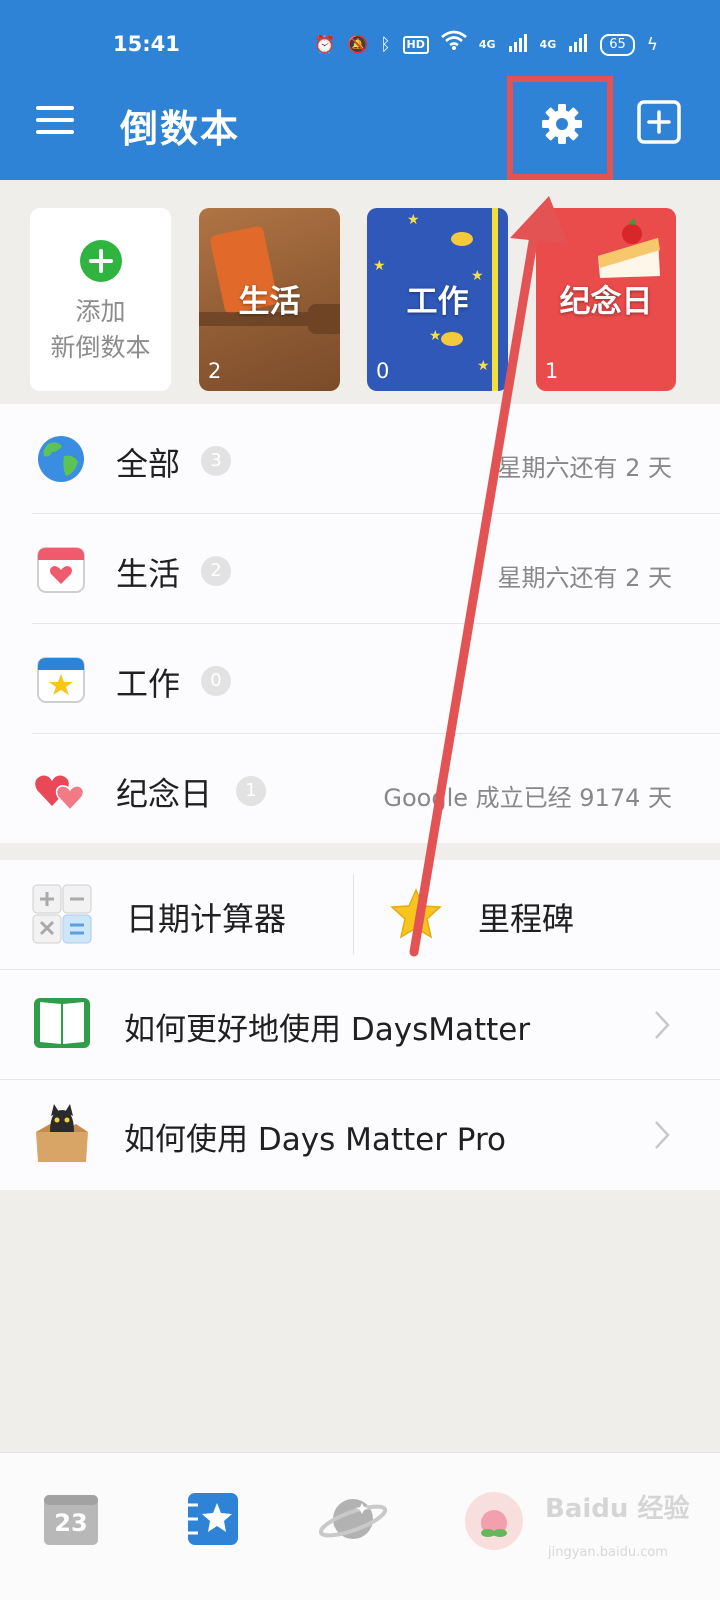  I want to click on tools-row: 日期计算器 里程碑, so click(360, 915).